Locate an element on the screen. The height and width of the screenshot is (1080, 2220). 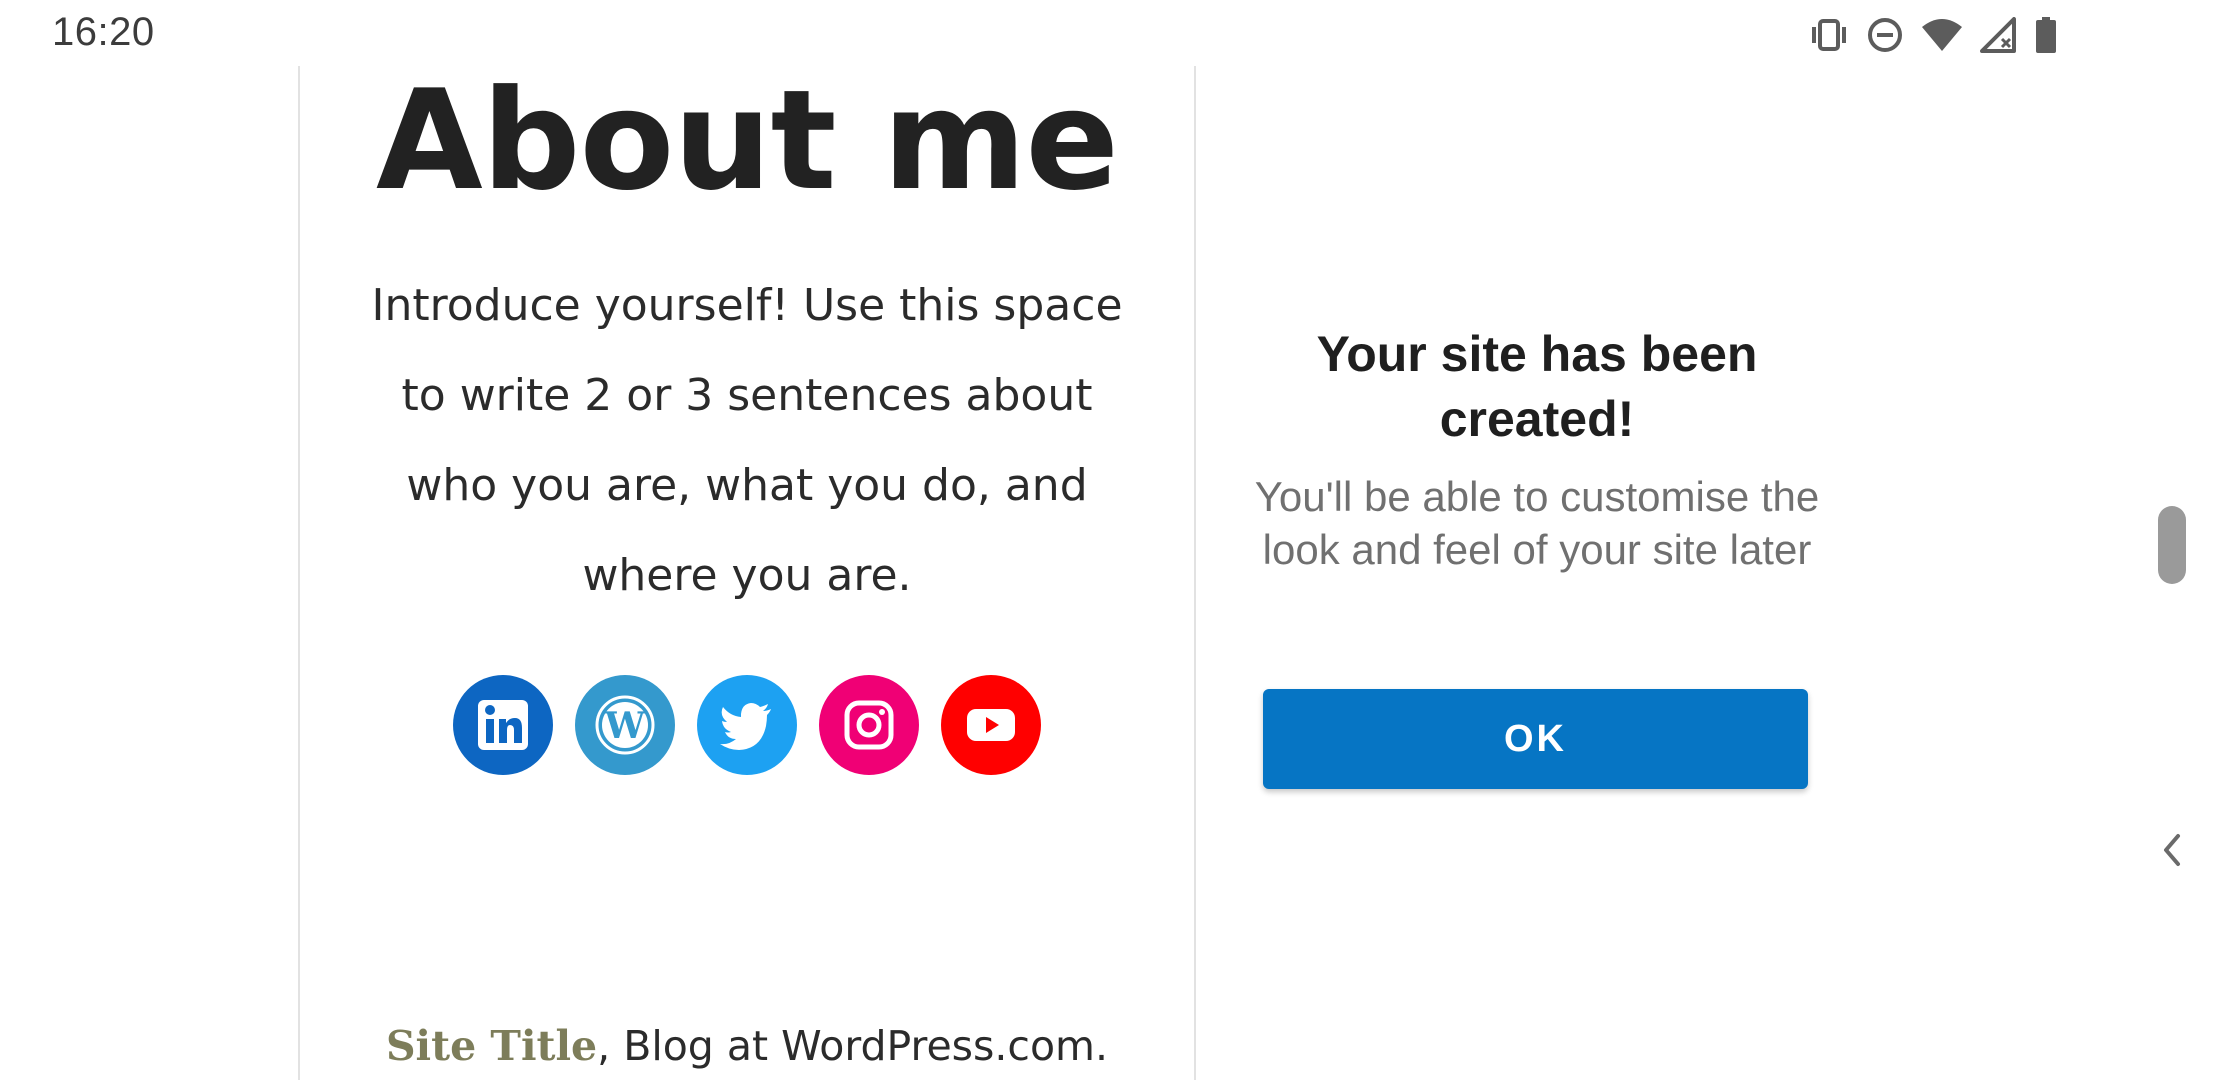
ok-button: OK is located at coordinates (1535, 739).